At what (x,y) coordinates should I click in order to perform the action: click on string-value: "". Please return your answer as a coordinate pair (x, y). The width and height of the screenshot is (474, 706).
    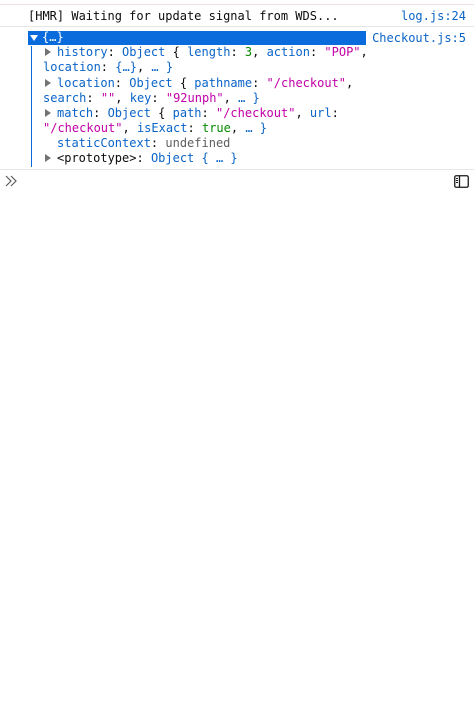
    Looking at the image, I should click on (108, 98).